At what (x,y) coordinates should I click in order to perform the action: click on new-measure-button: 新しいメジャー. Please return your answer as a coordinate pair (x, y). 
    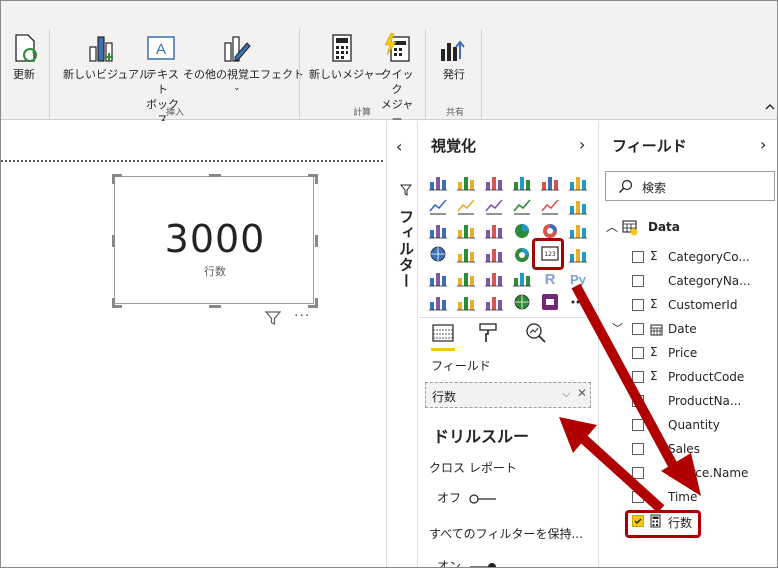
    Looking at the image, I should click on (346, 61).